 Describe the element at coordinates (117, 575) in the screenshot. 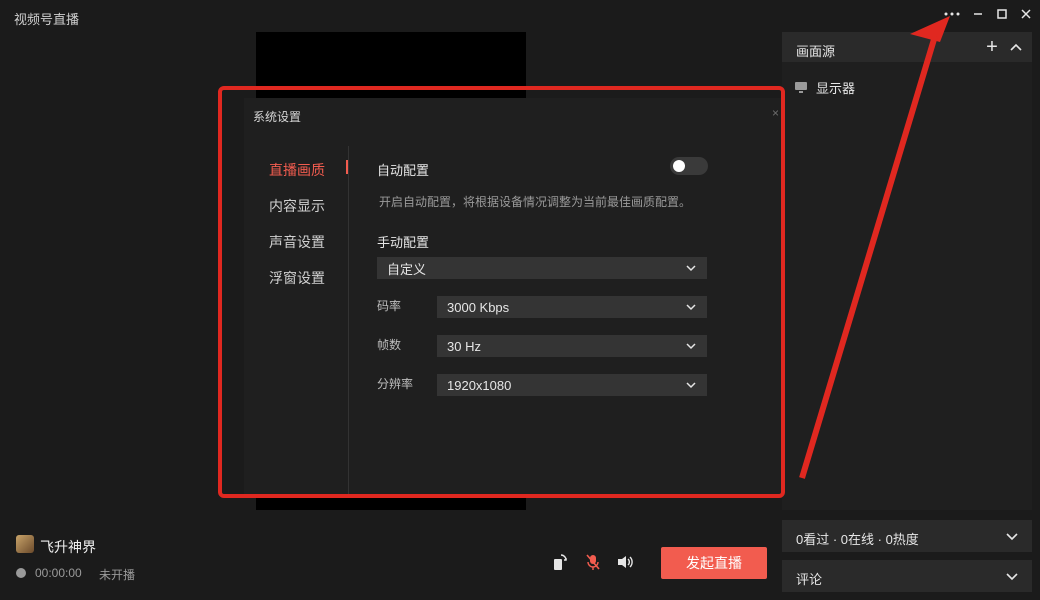

I see `live-status: 未开播` at that location.